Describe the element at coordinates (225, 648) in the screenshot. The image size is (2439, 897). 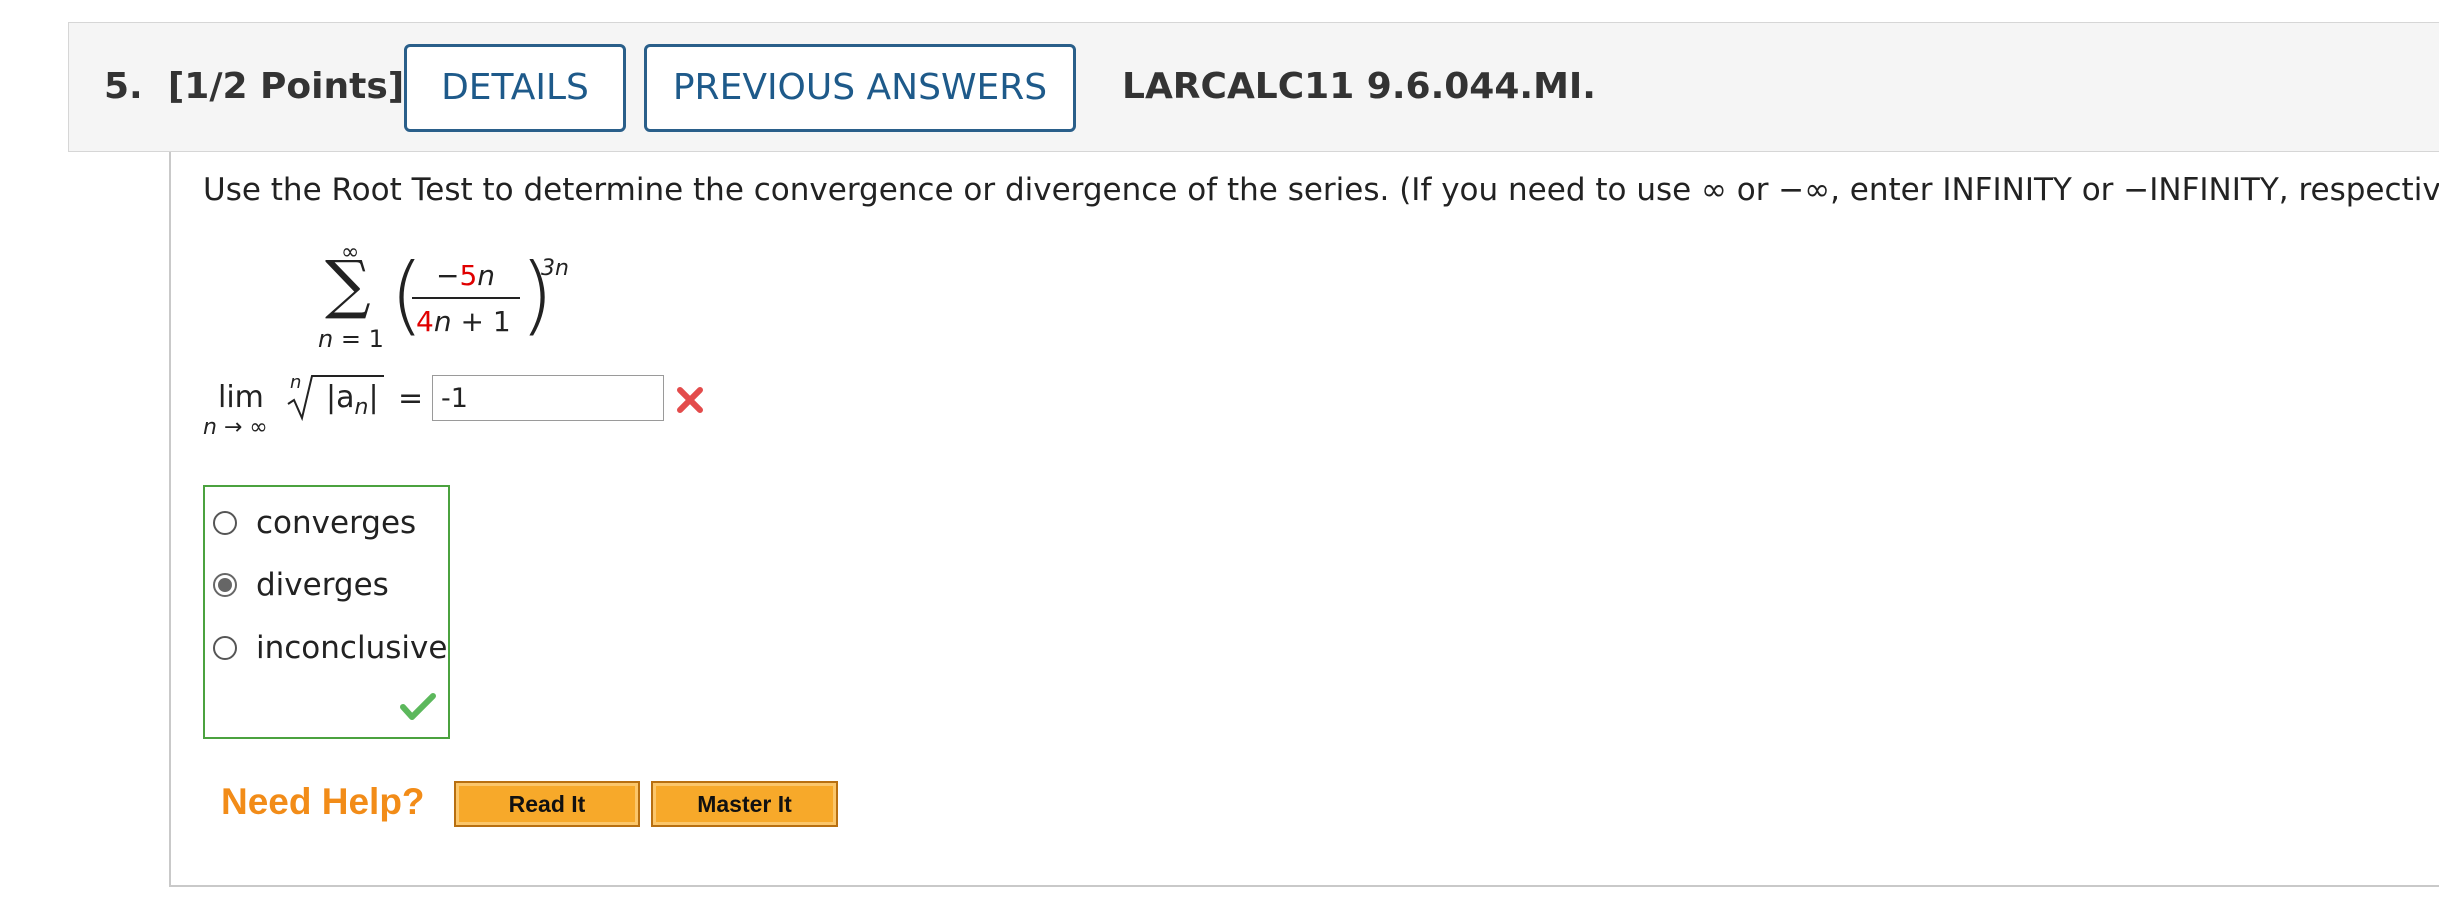
I see `radio-inconclusive` at that location.